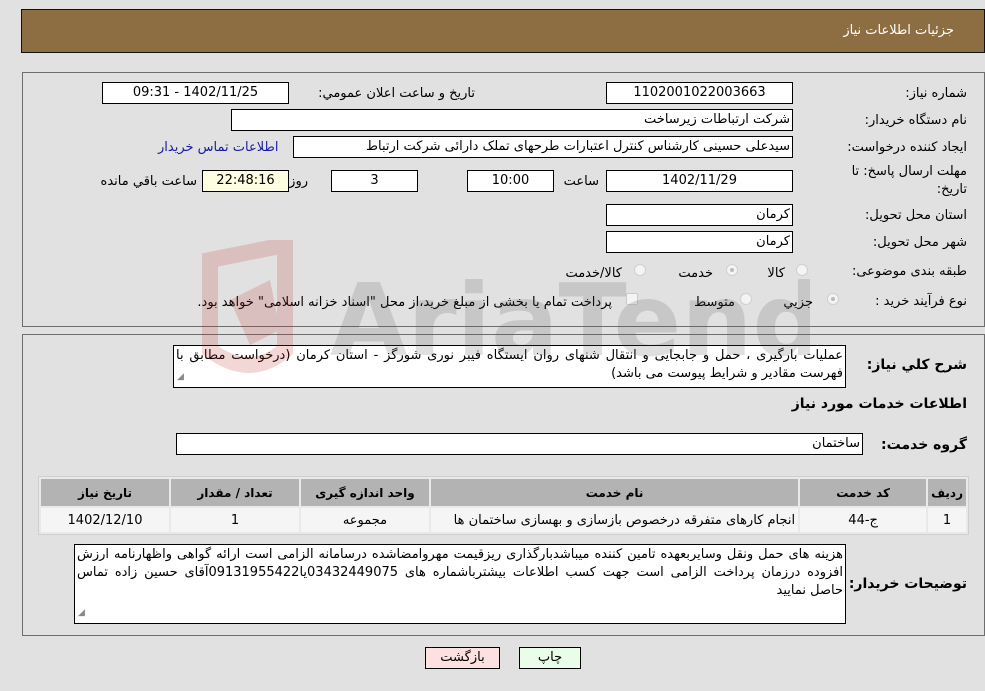 The image size is (985, 691). I want to click on treasury-checkbox, so click(632, 299).